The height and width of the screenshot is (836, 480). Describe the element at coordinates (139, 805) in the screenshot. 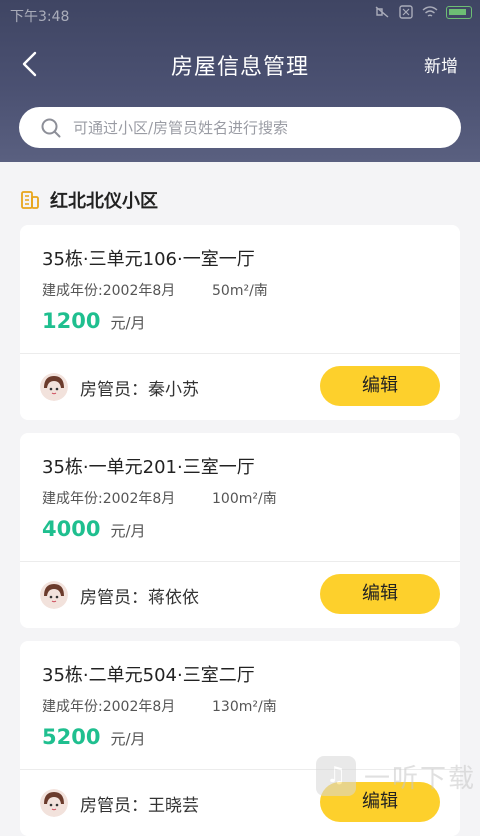

I see `manager-name: 房管员：王晓芸` at that location.